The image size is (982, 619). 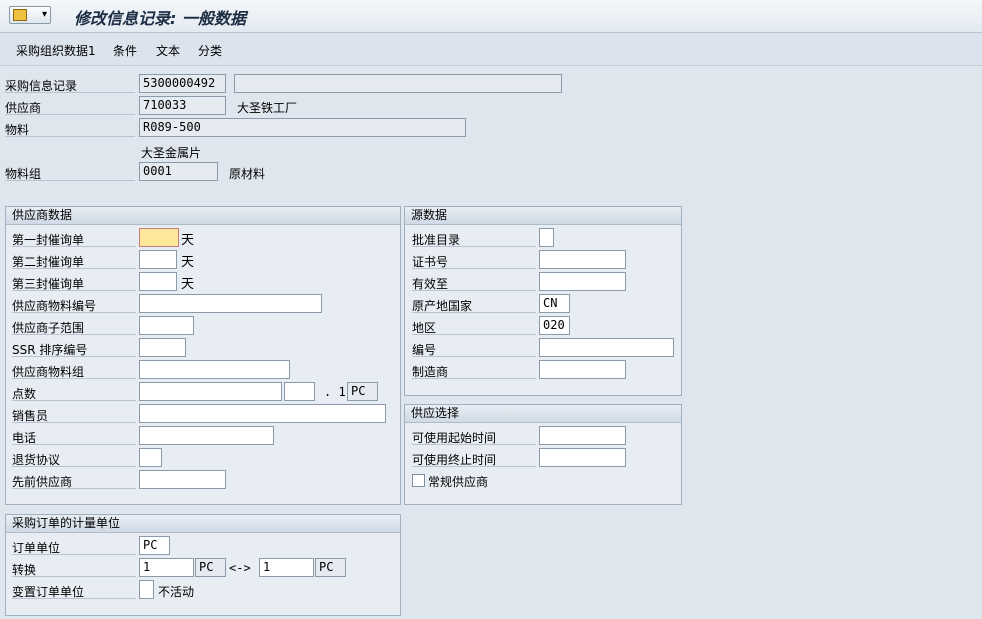 What do you see at coordinates (474, 305) in the screenshot?
I see `origin-country-label: 原产地国家` at bounding box center [474, 305].